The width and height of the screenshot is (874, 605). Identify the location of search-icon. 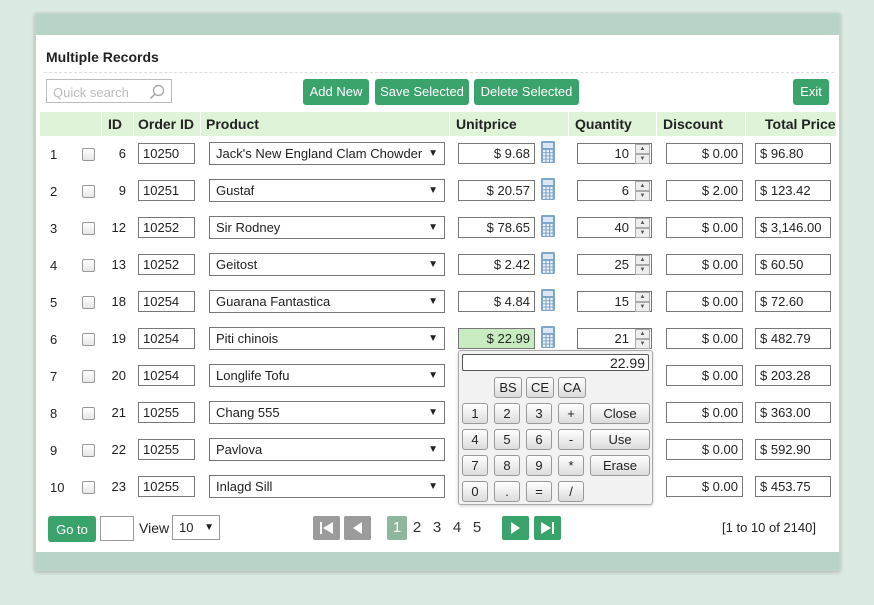
(157, 92).